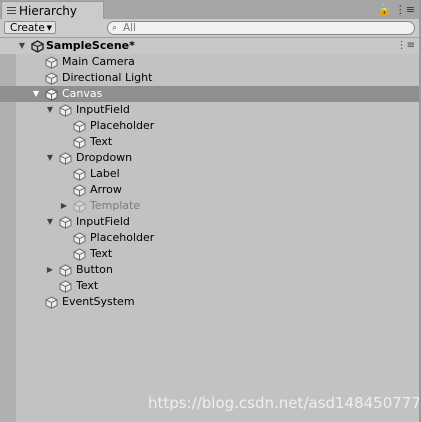  I want to click on search-icon: ⌕, so click(115, 28).